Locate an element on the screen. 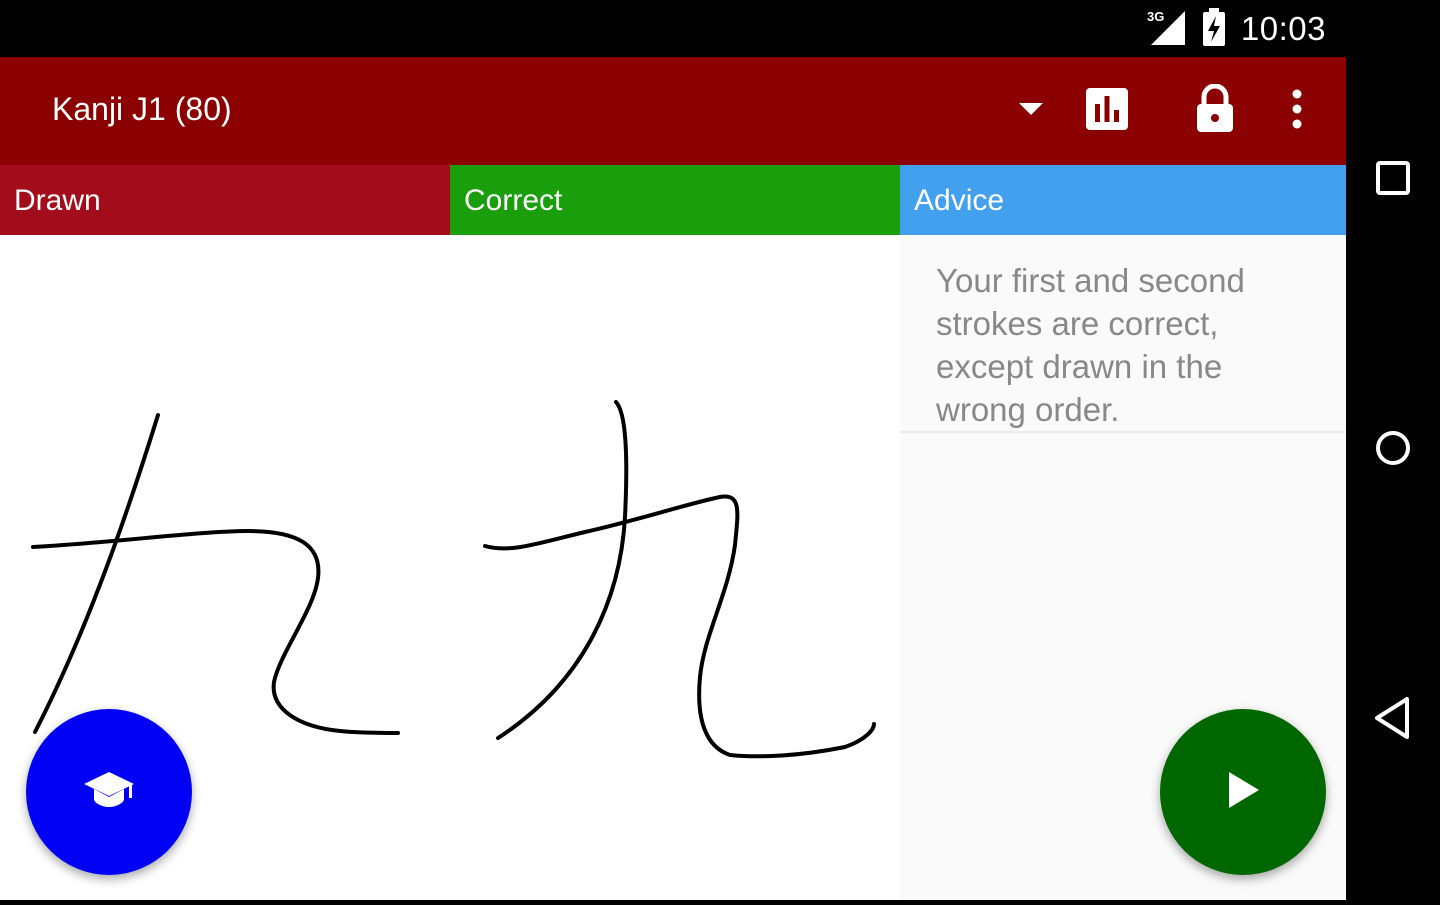 The width and height of the screenshot is (1440, 905). panel-tabs: Drawn Correct Advice is located at coordinates (673, 200).